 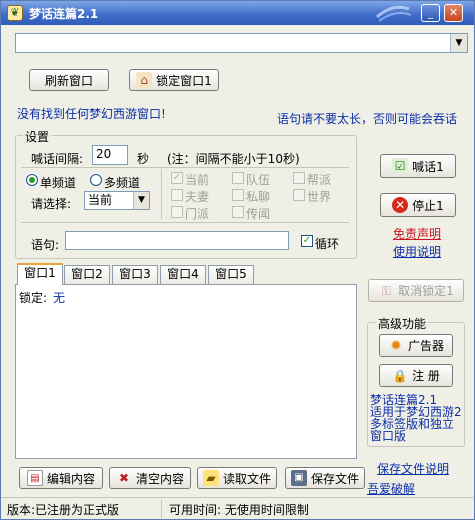 What do you see at coordinates (298, 478) in the screenshot?
I see `floppy-disk-icon: ▣` at bounding box center [298, 478].